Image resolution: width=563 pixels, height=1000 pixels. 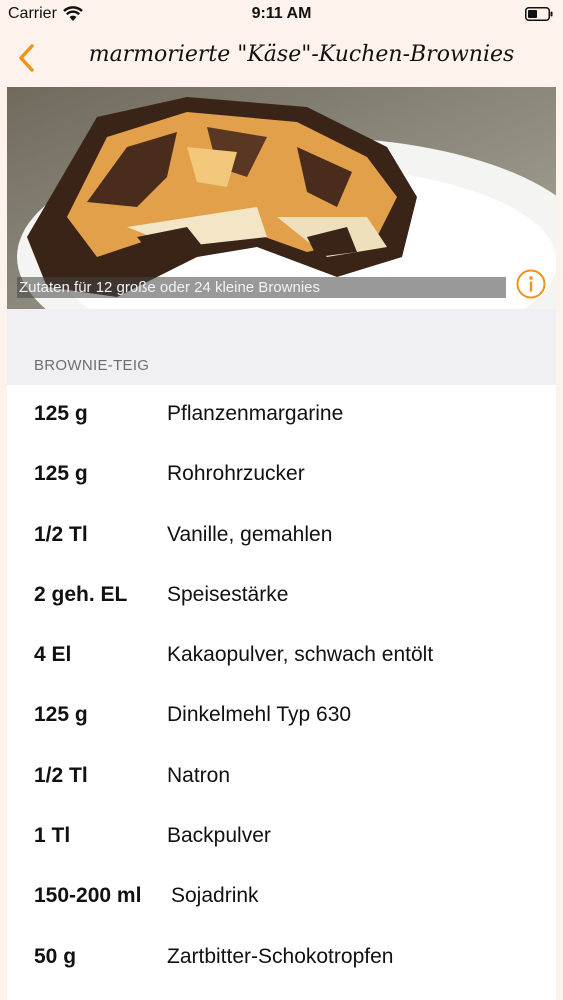 What do you see at coordinates (301, 54) in the screenshot?
I see `page-title: marmorierte "Käse"-Kuchen-Brownies` at bounding box center [301, 54].